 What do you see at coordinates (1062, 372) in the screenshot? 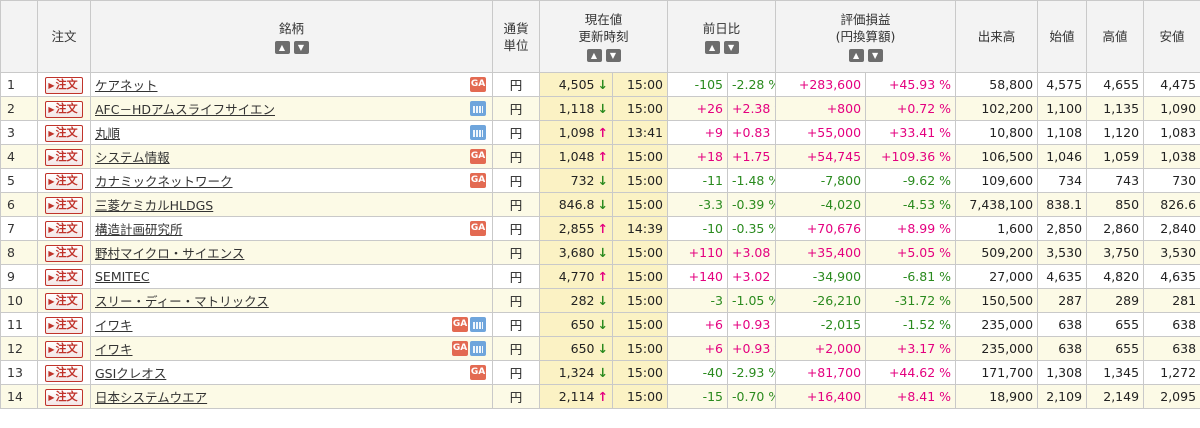
I see `open-cell: 1,308` at bounding box center [1062, 372].